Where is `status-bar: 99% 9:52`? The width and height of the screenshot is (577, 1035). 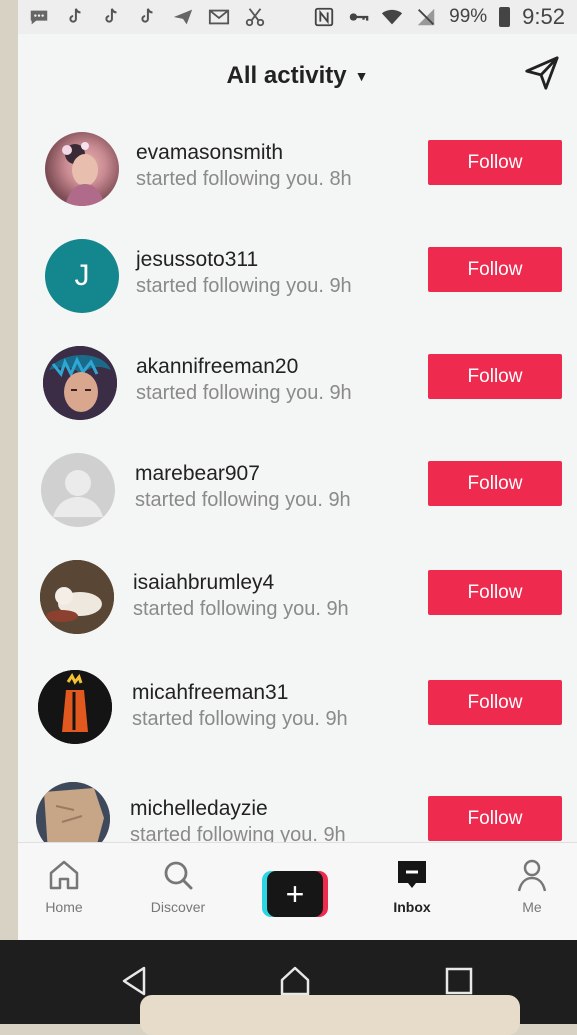 status-bar: 99% 9:52 is located at coordinates (297, 17).